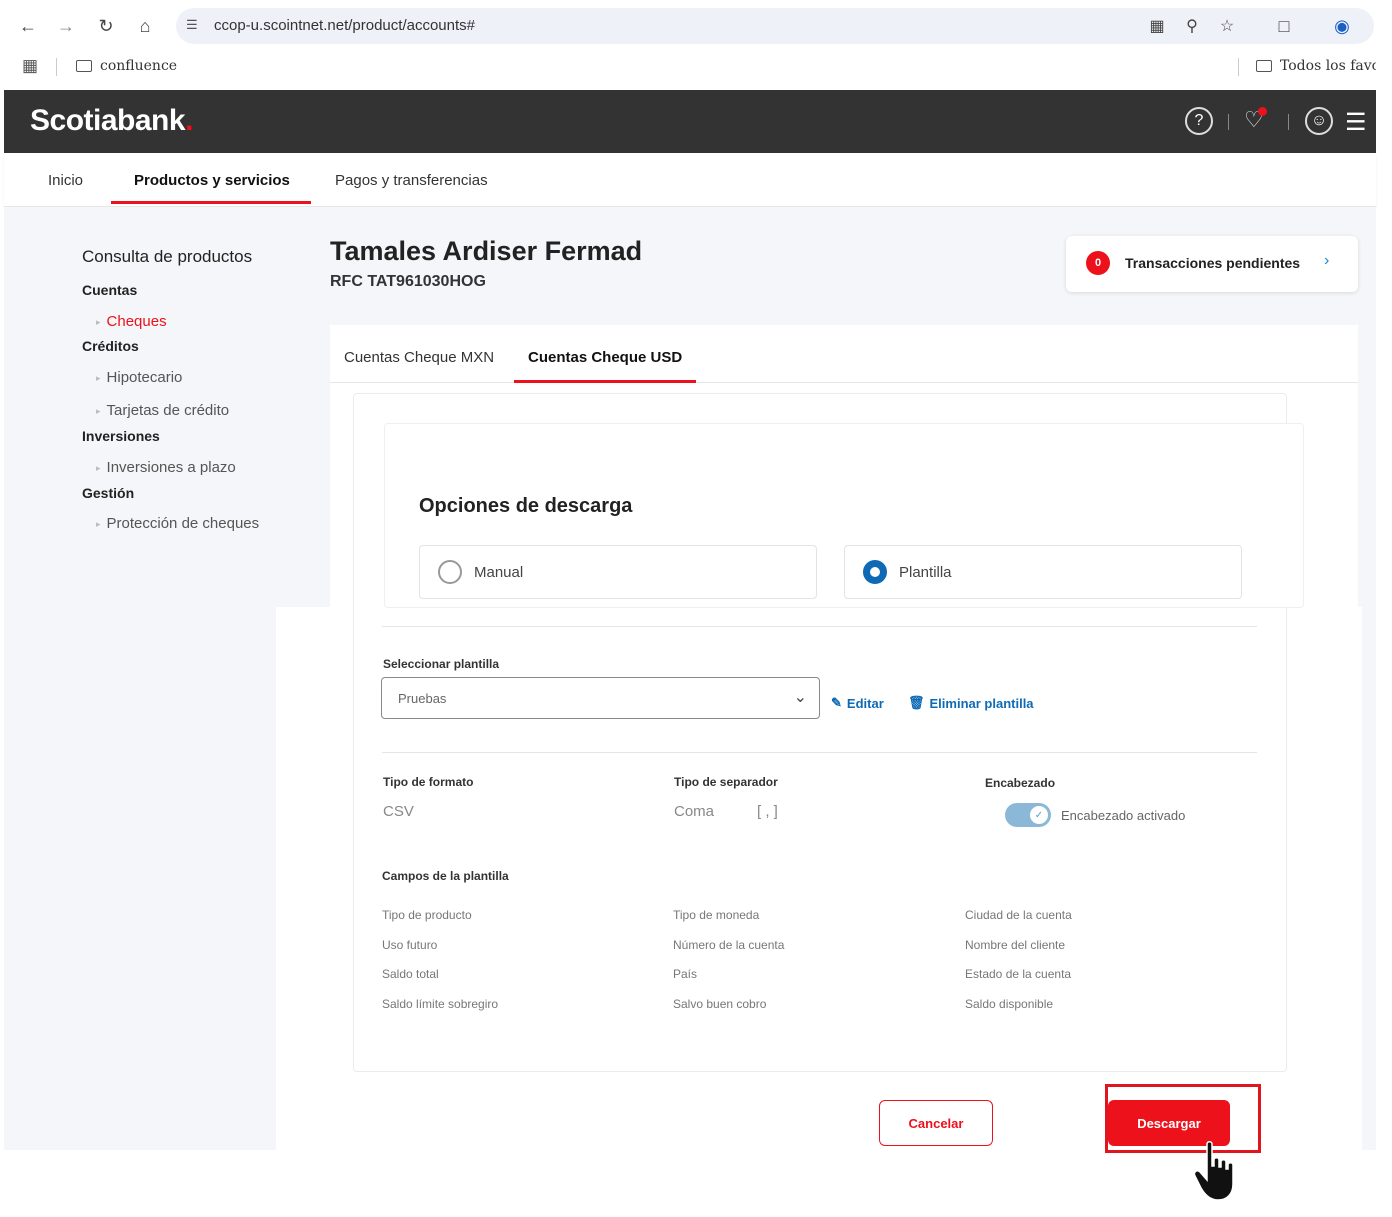  Describe the element at coordinates (694, 811) in the screenshot. I see `separator-value: Coma` at that location.